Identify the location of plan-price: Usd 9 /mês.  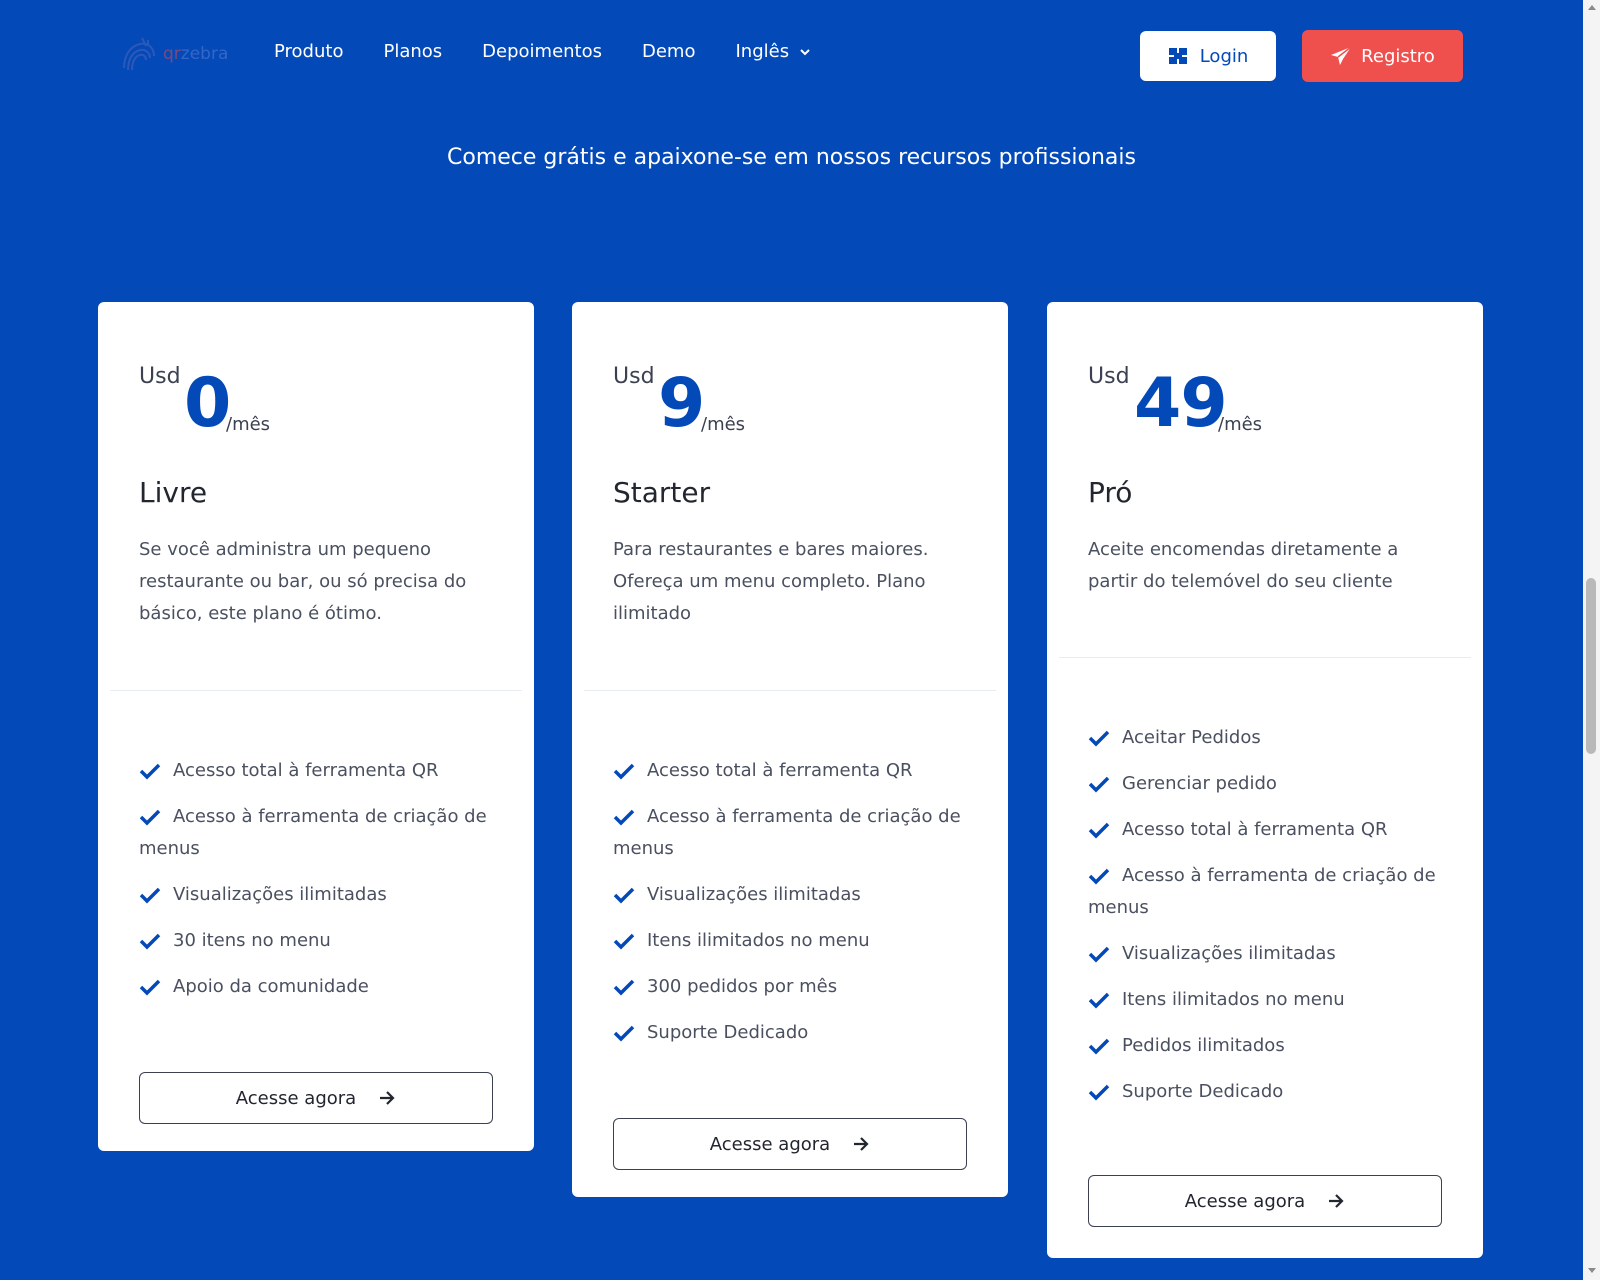
(803, 404).